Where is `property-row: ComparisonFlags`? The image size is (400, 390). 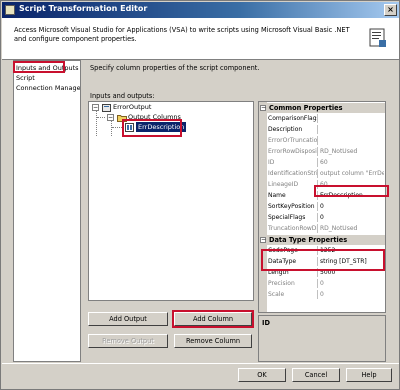 property-row: ComparisonFlags is located at coordinates (322, 118).